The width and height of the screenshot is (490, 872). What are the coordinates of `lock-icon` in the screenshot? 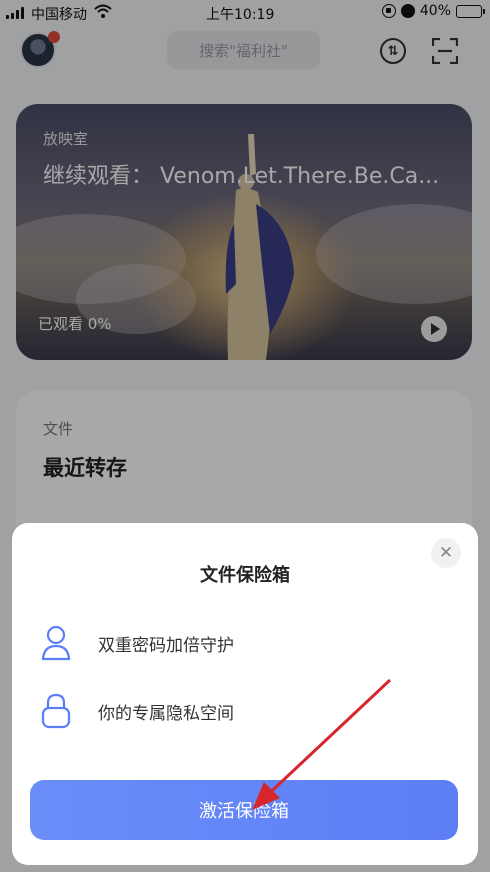 It's located at (56, 711).